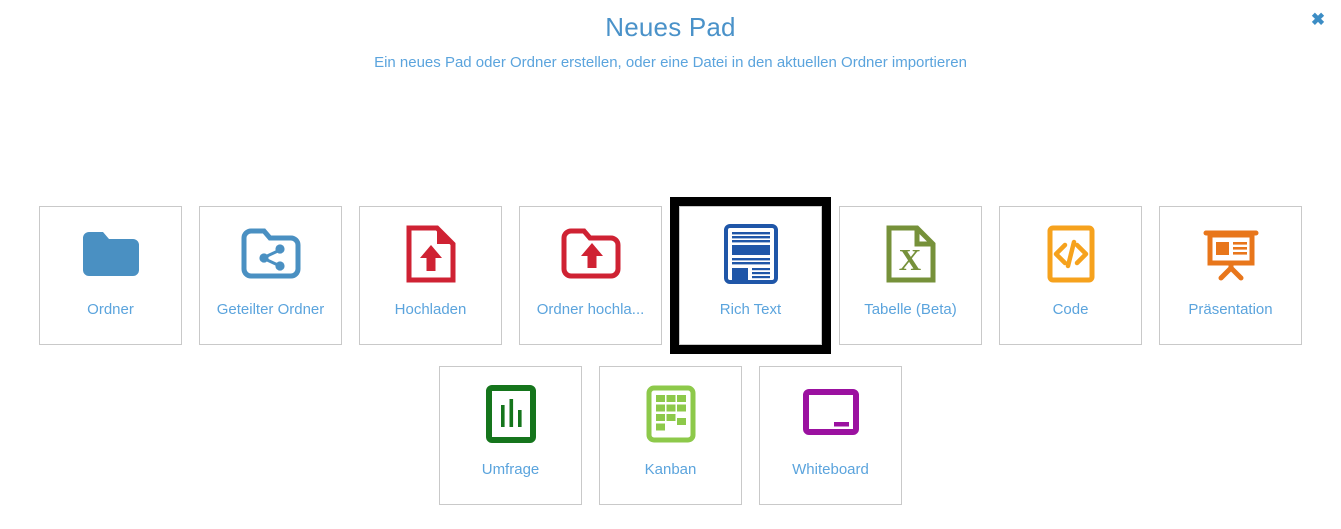 The image size is (1341, 529). I want to click on upload-file-icon, so click(430, 254).